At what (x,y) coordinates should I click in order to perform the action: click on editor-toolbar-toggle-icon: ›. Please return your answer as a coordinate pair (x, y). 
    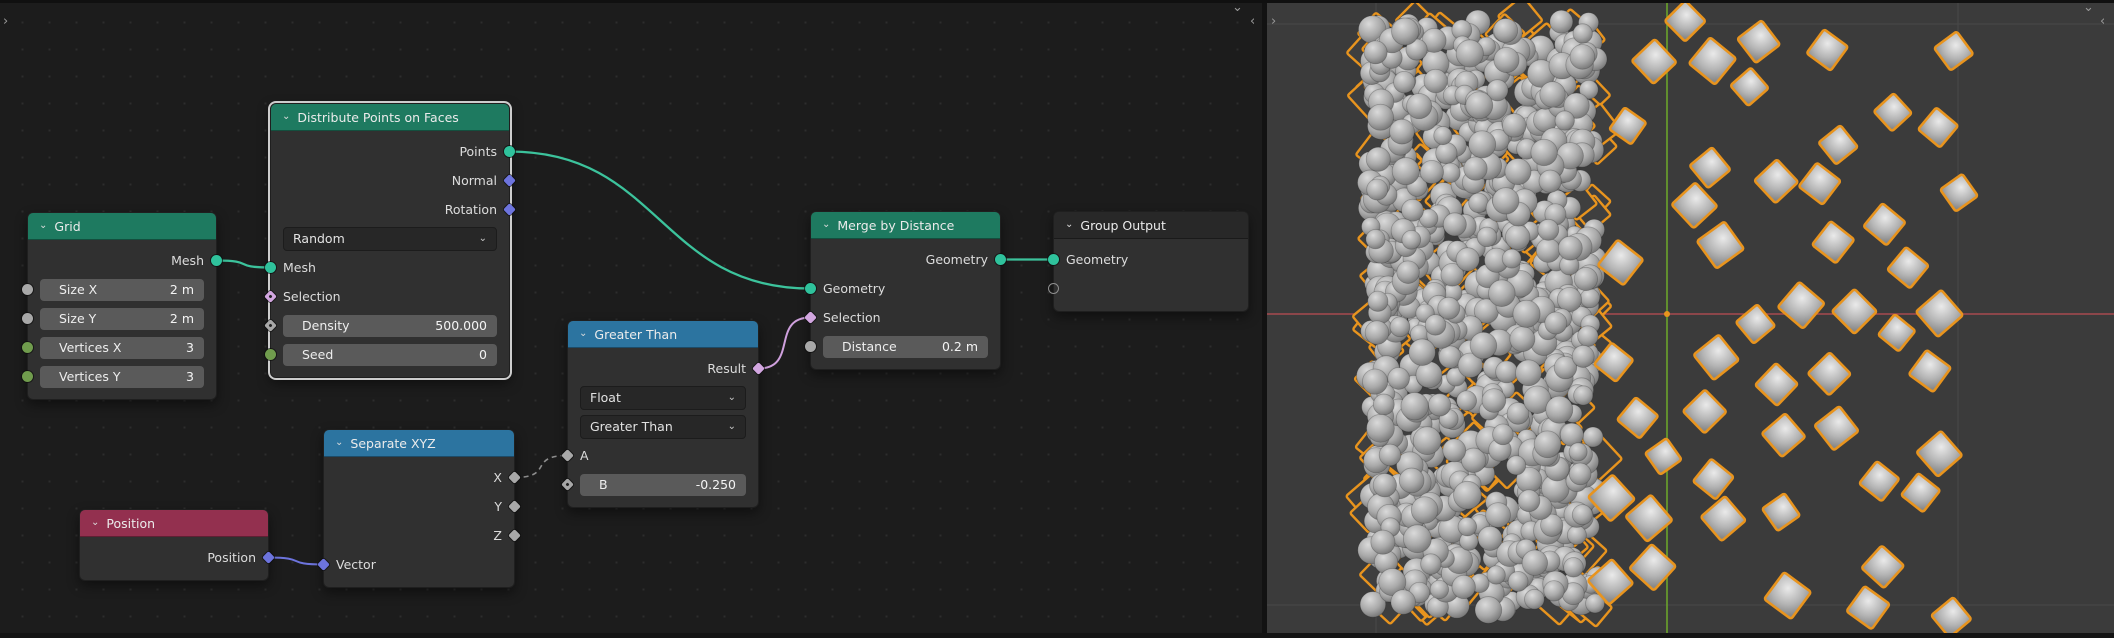
    Looking at the image, I should click on (5, 21).